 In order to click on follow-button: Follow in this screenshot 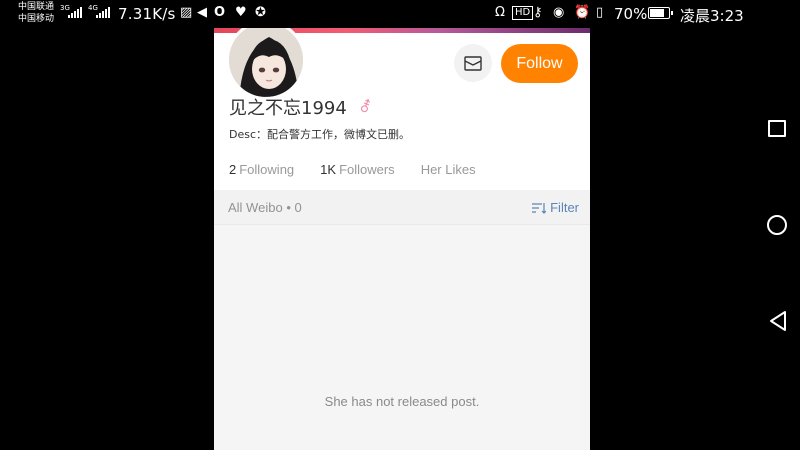, I will do `click(539, 63)`.